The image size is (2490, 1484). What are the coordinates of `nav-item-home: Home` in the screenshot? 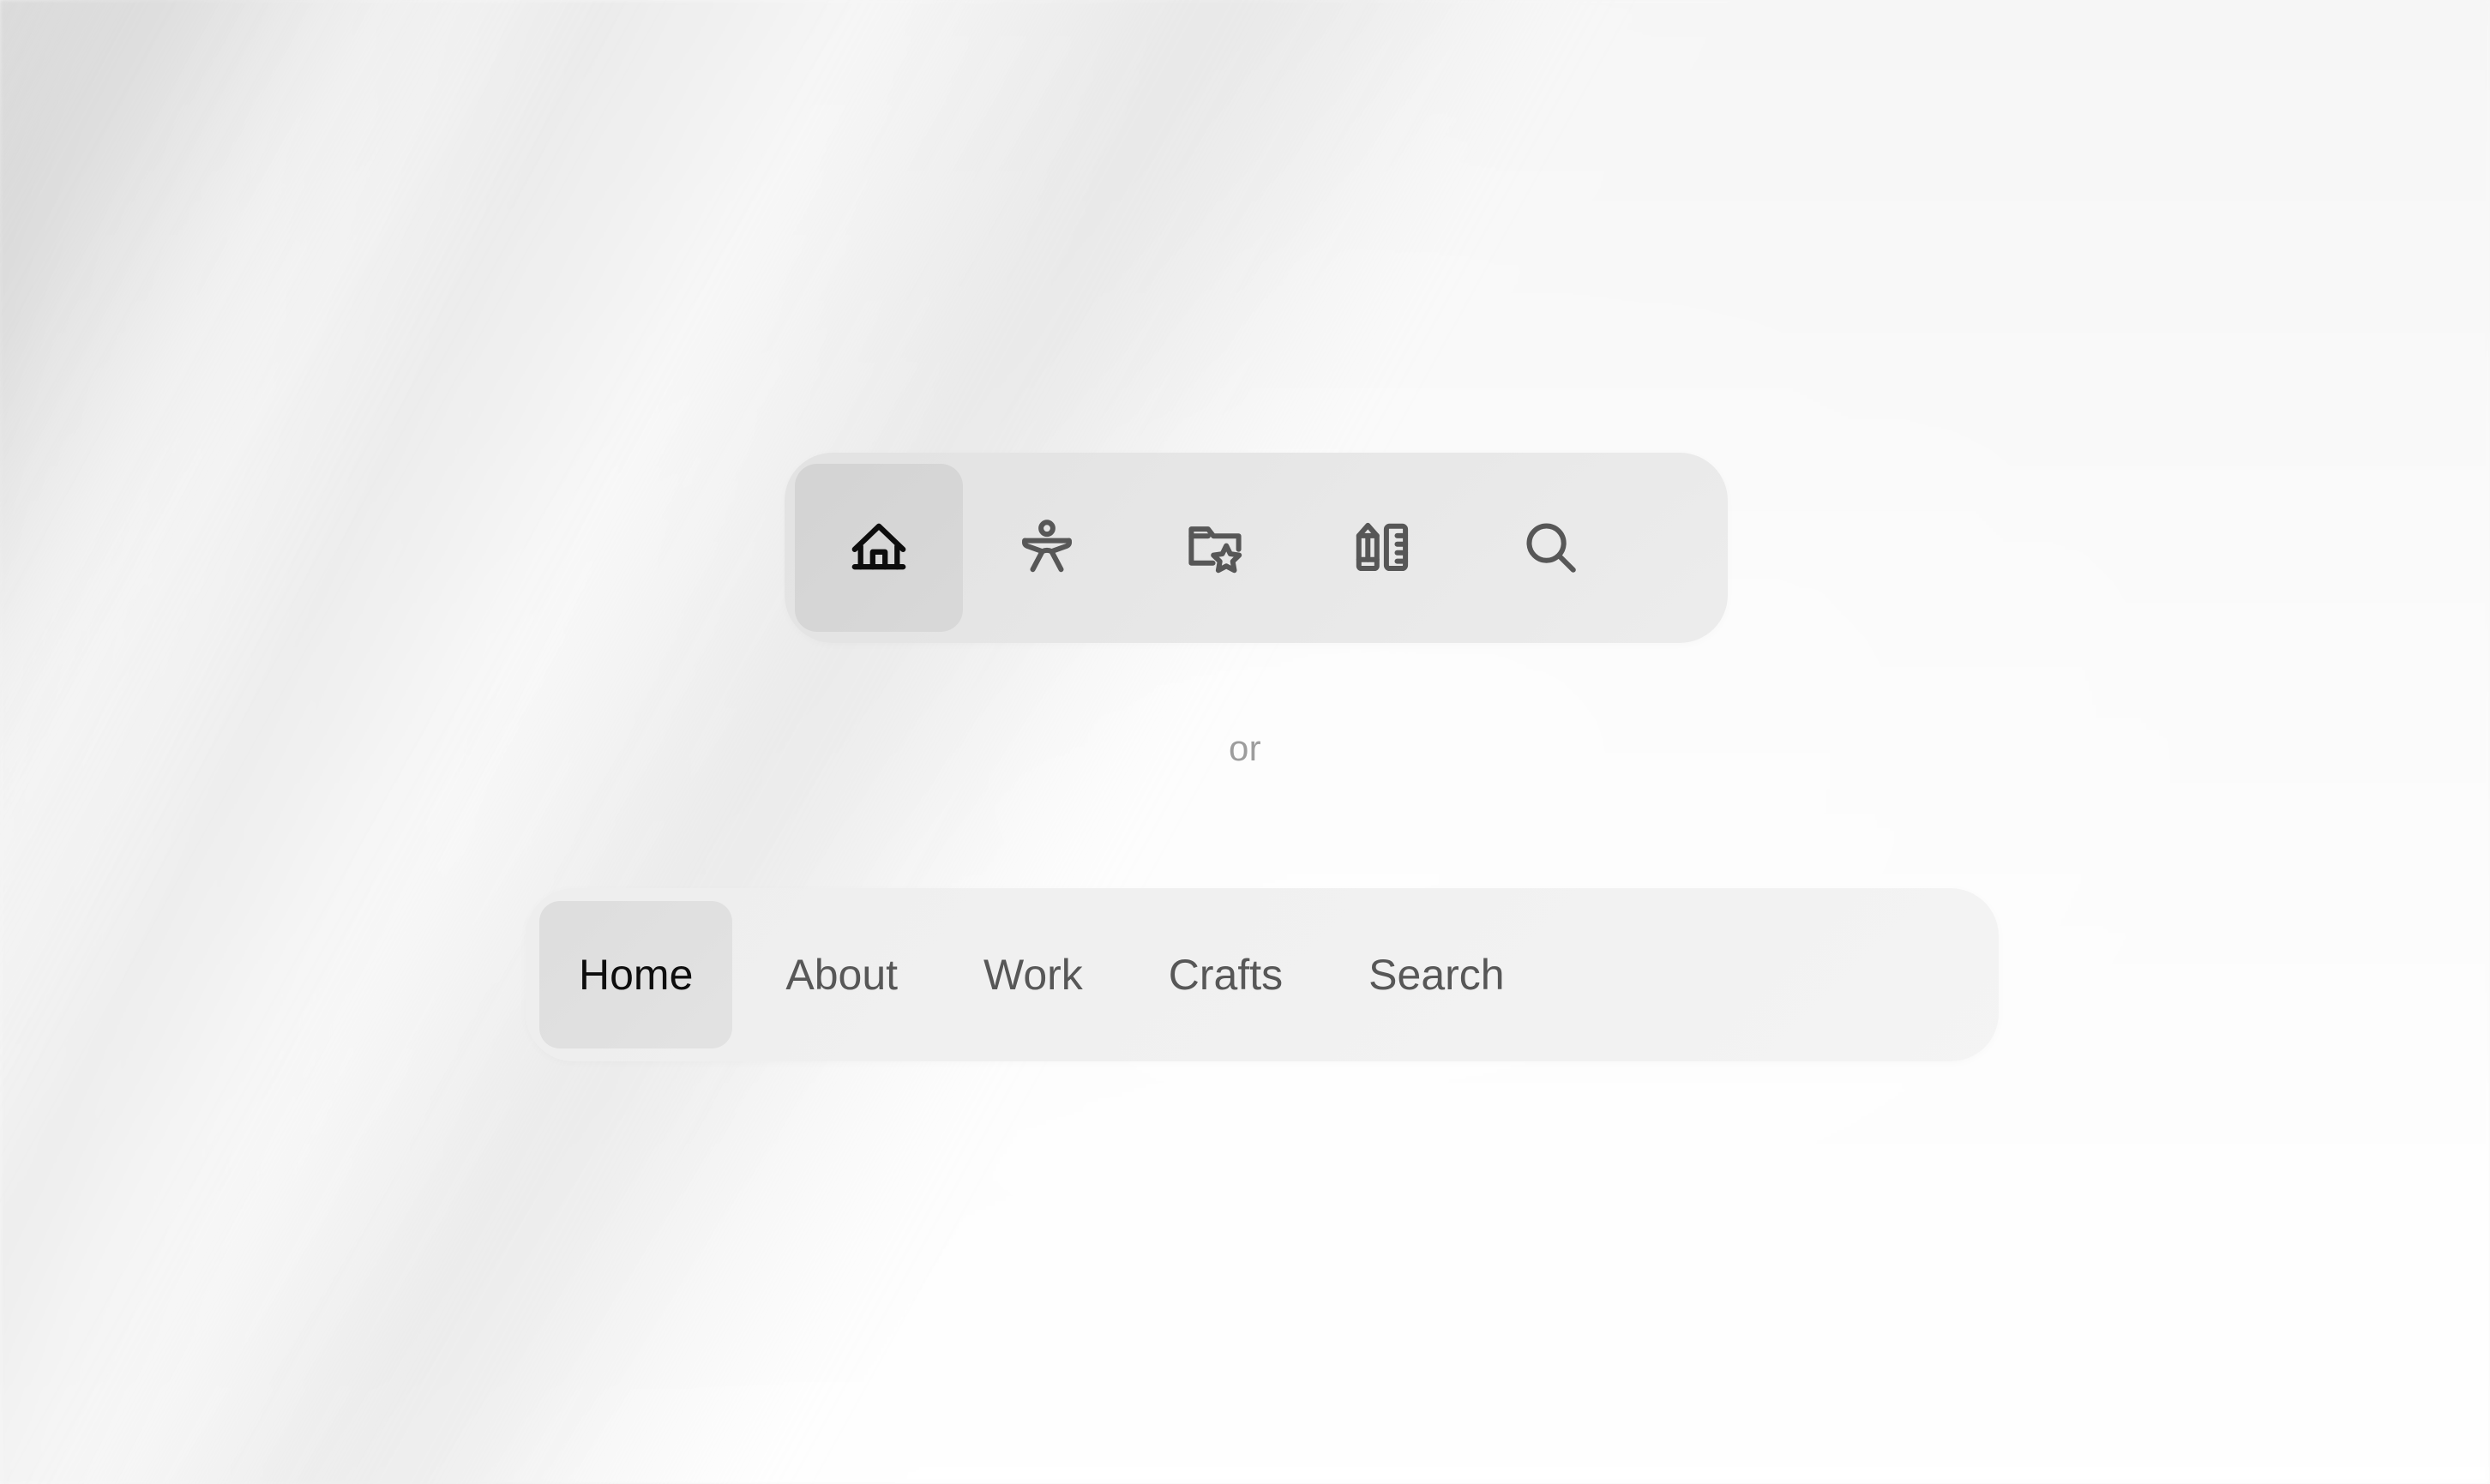 It's located at (636, 975).